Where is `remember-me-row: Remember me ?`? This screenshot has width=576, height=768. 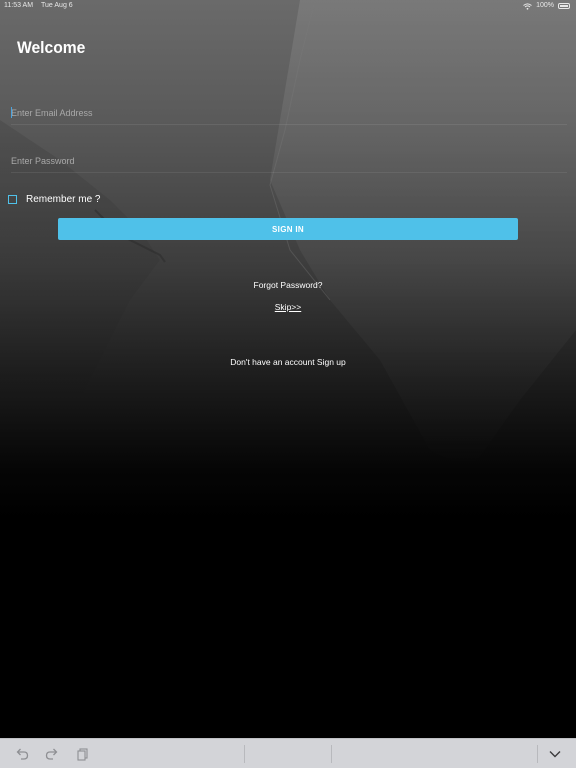 remember-me-row: Remember me ? is located at coordinates (54, 199).